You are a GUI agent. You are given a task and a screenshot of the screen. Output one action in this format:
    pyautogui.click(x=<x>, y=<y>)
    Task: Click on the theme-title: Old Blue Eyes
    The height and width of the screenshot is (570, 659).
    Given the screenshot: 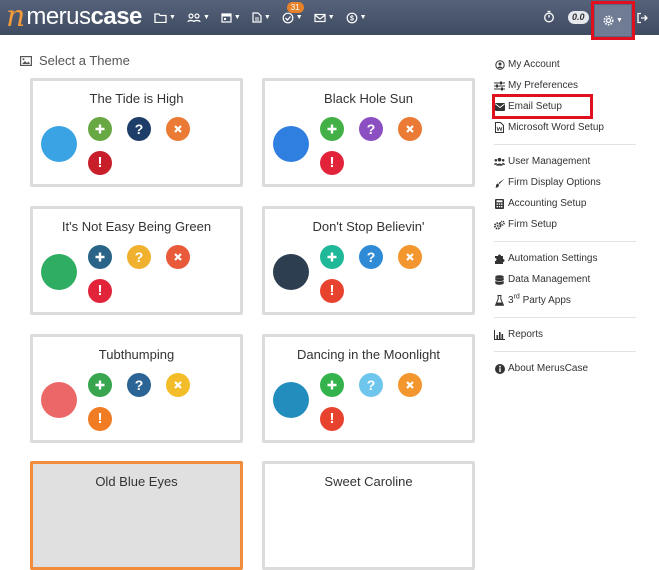 What is the action you would take?
    pyautogui.click(x=136, y=481)
    